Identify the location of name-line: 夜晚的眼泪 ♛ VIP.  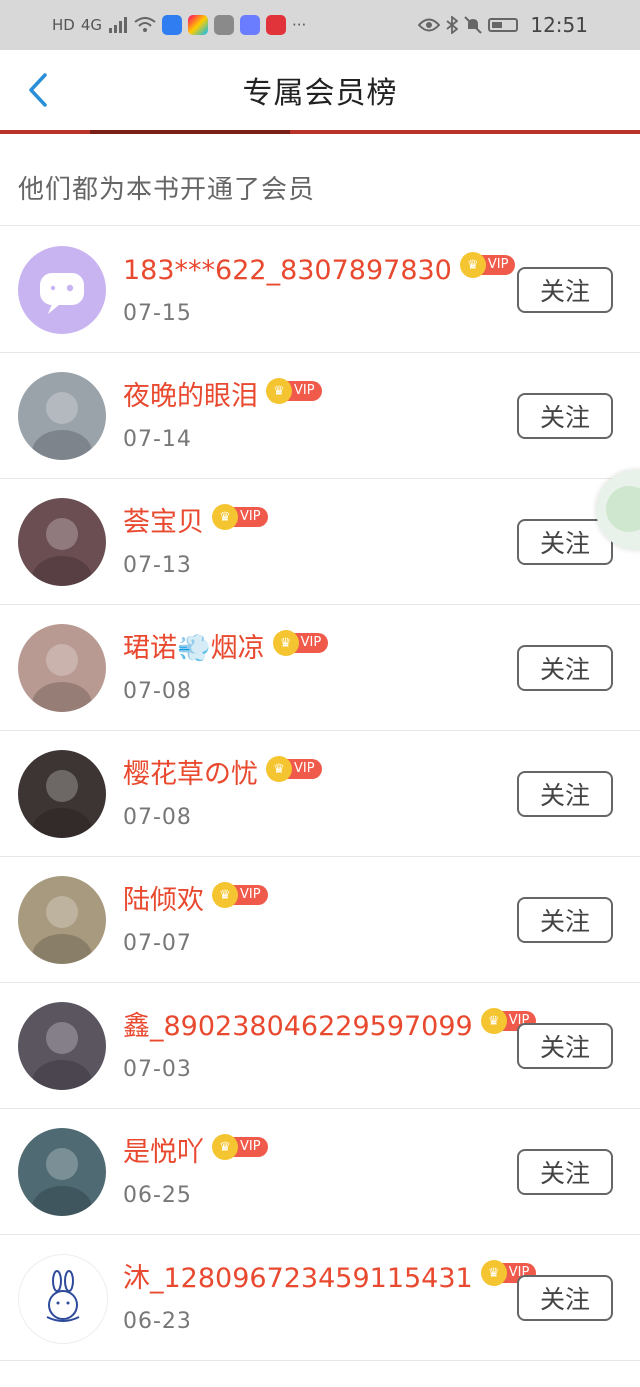
(222, 397).